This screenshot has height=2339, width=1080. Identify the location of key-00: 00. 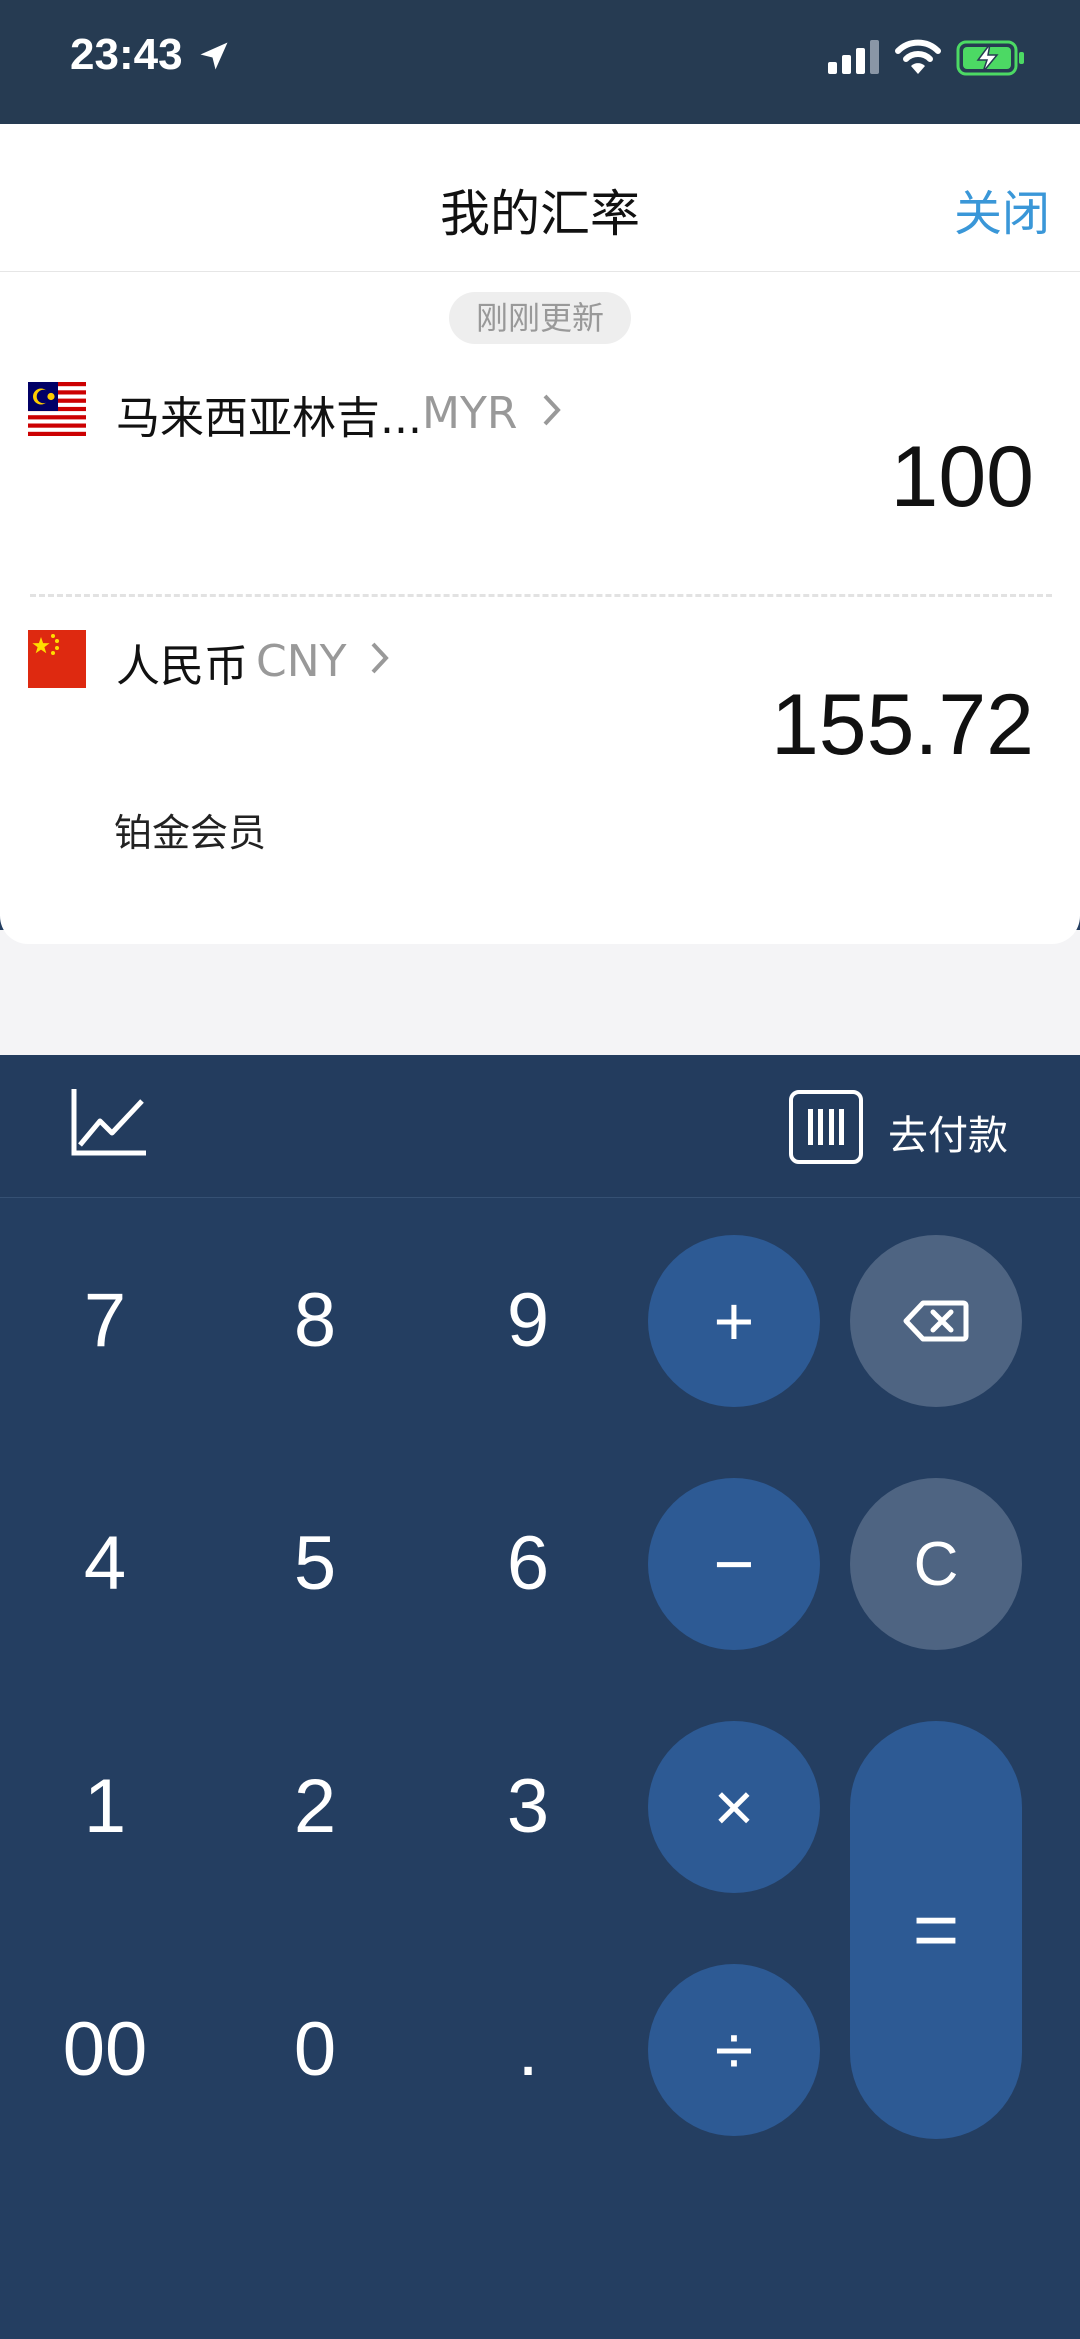
(105, 2049).